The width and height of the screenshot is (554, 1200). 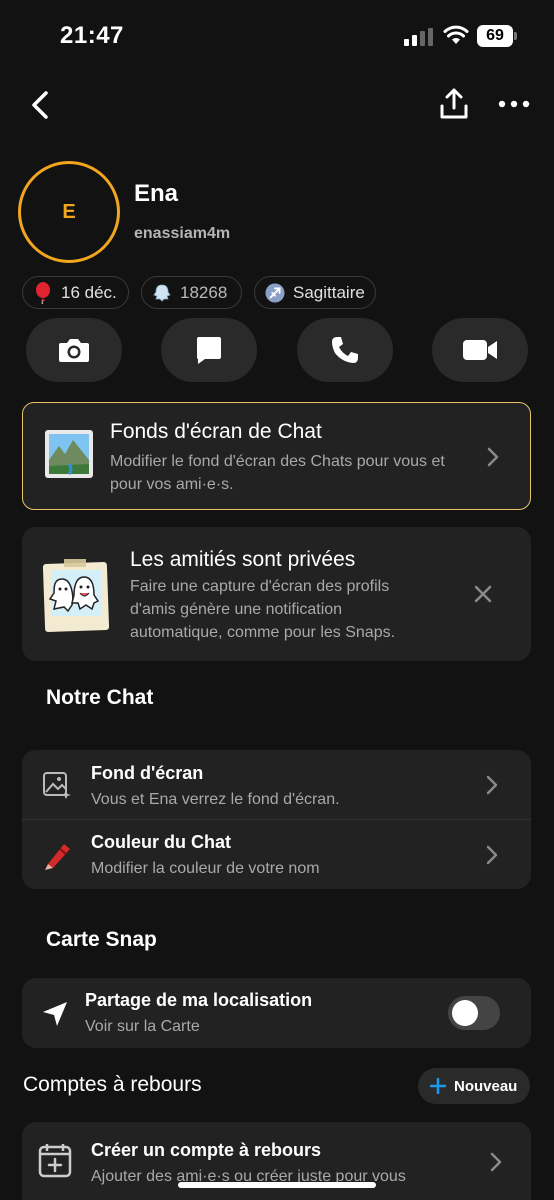 I want to click on new-countdown-button: Nouveau, so click(x=474, y=1086).